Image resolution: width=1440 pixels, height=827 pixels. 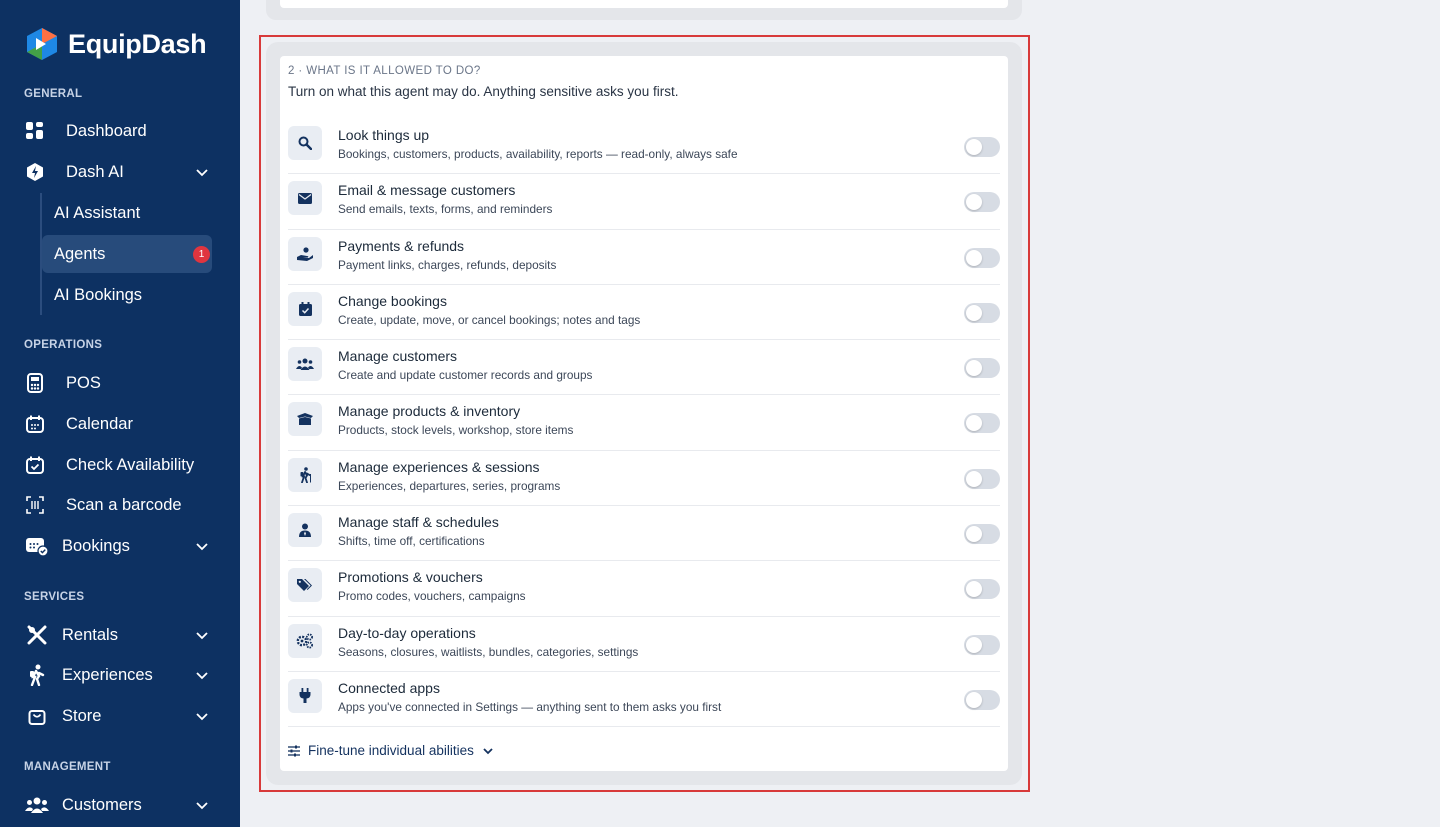 I want to click on sidebar-item-calendar: Calendar, so click(x=120, y=424).